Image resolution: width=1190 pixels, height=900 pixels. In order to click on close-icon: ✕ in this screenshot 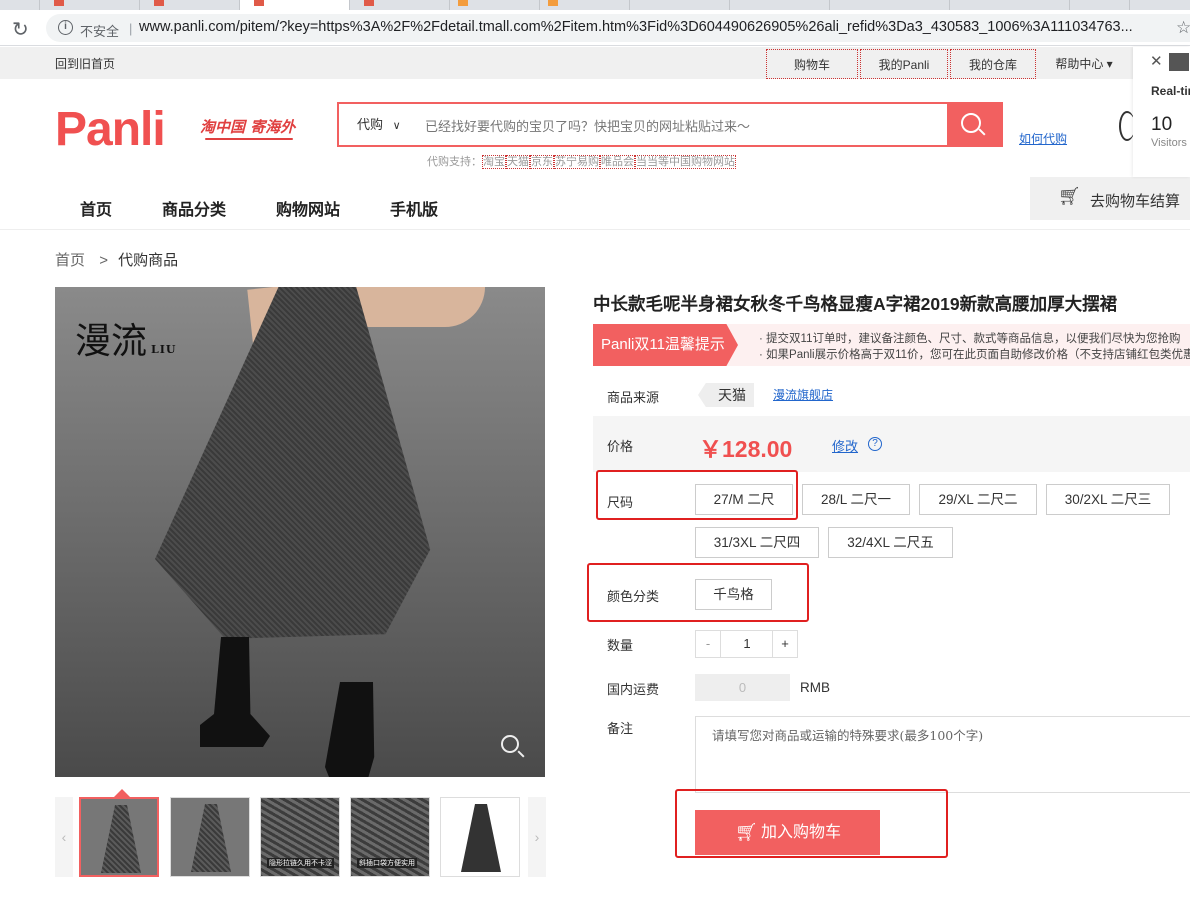, I will do `click(1156, 61)`.